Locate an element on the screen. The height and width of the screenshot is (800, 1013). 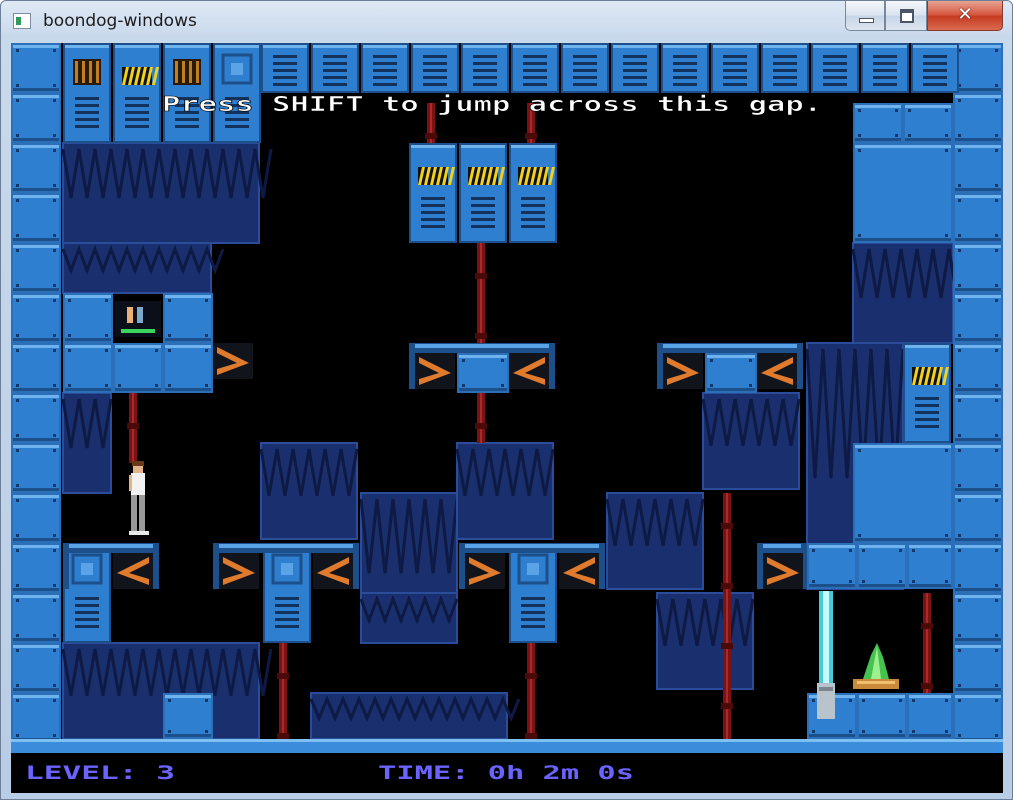
door-switch is located at coordinates (138, 319).